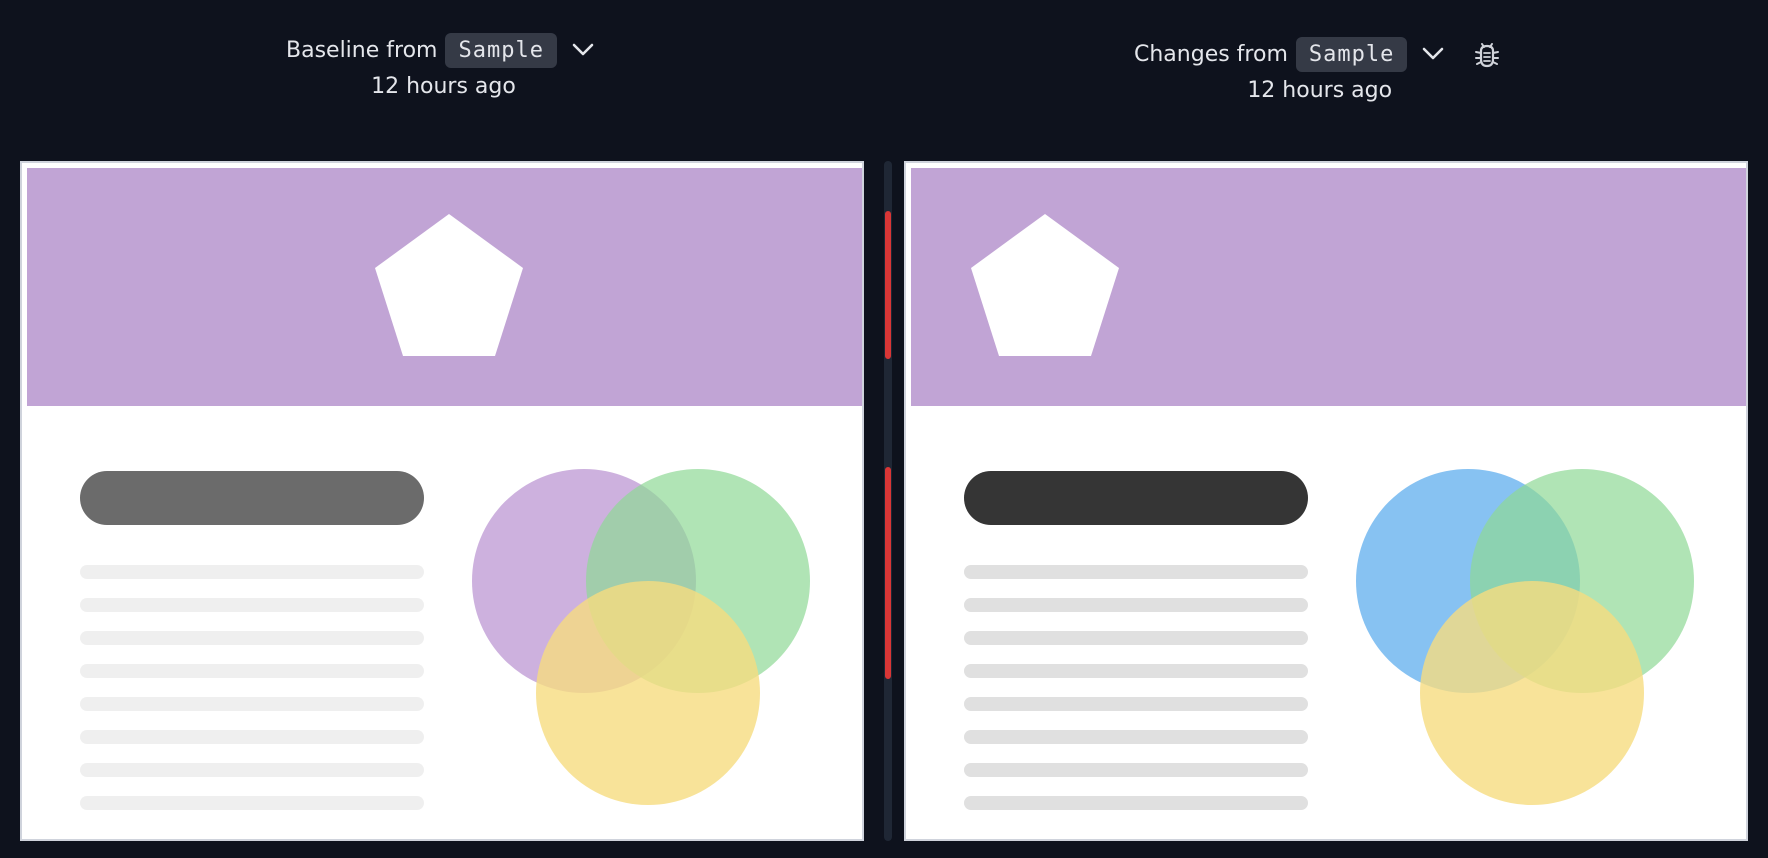 This screenshot has width=1768, height=858. What do you see at coordinates (1211, 54) in the screenshot?
I see `changes-label: Changes from` at bounding box center [1211, 54].